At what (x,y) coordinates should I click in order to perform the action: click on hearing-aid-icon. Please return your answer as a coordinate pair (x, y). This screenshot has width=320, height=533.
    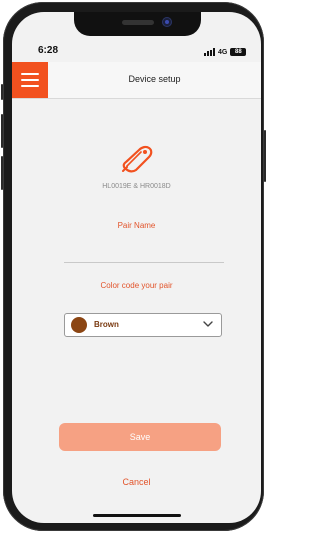
    Looking at the image, I should click on (137, 159).